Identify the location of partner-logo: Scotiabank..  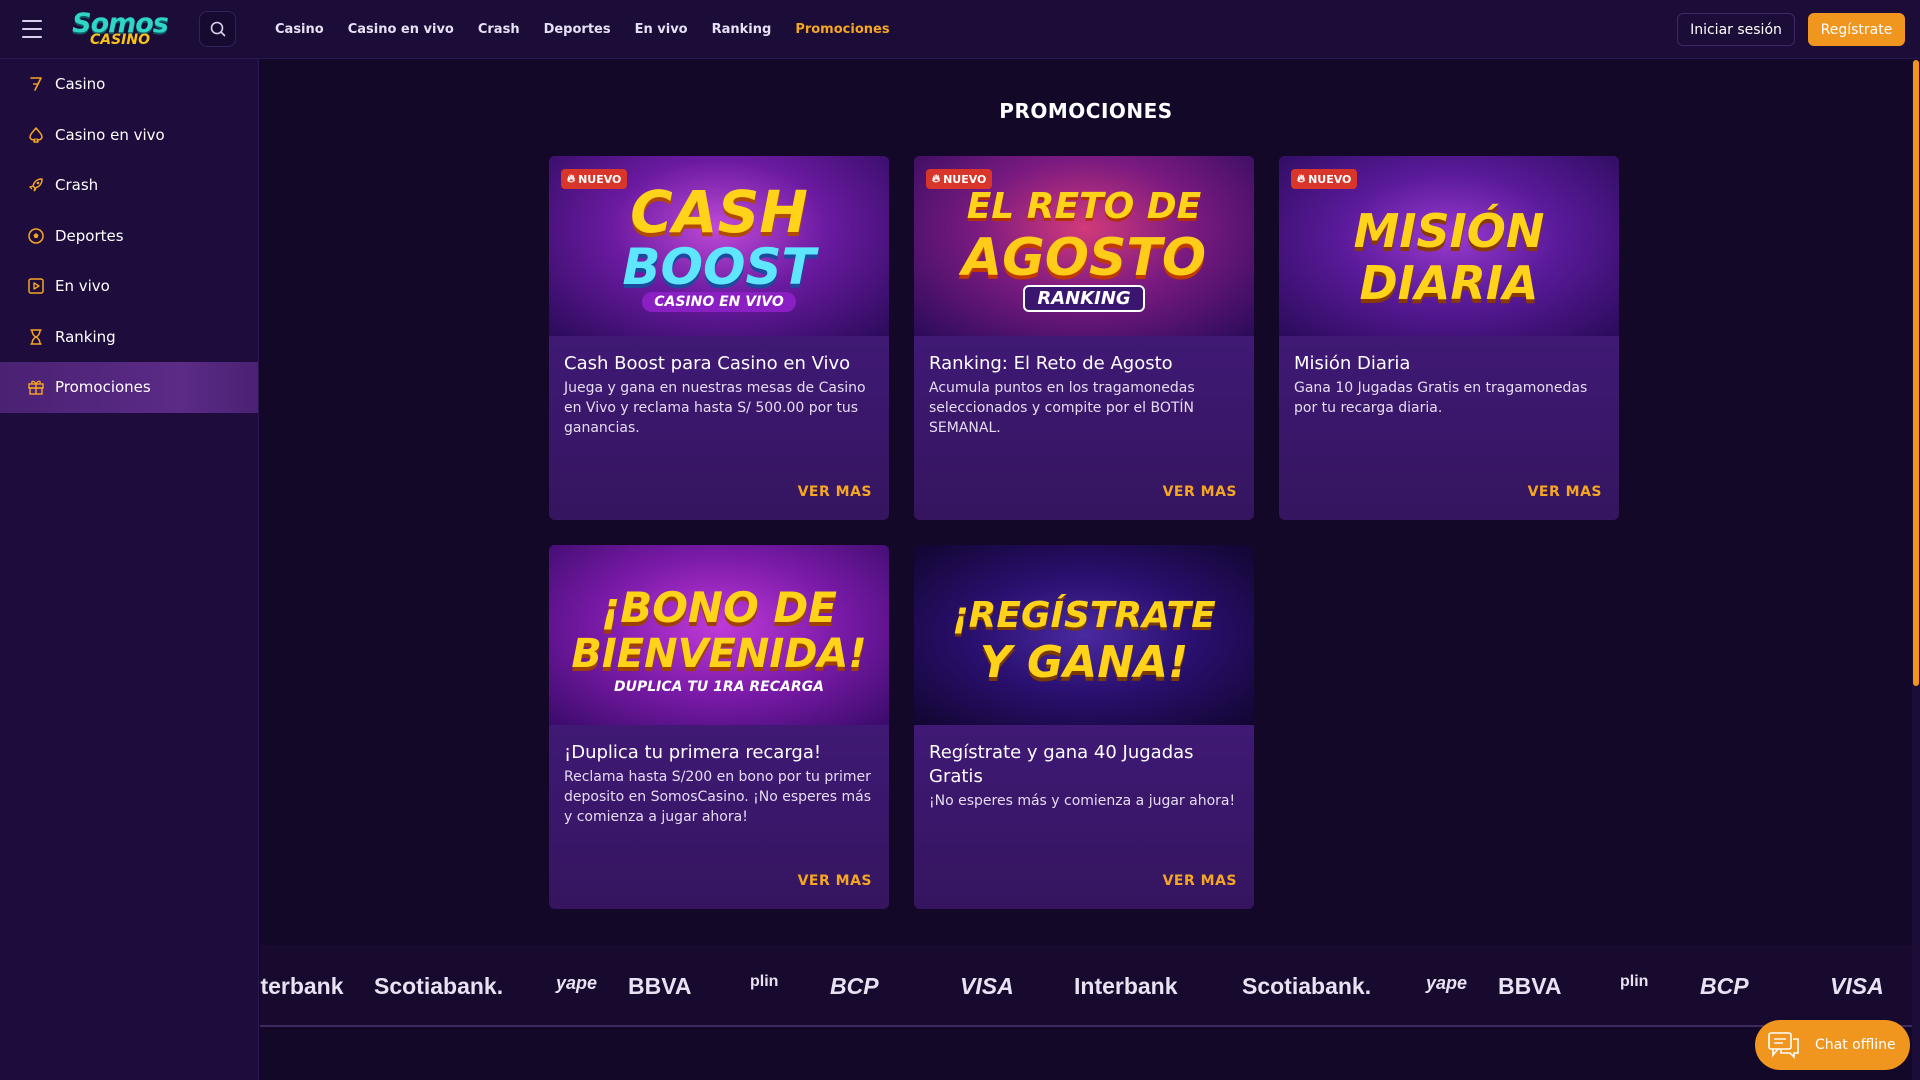
(1307, 986).